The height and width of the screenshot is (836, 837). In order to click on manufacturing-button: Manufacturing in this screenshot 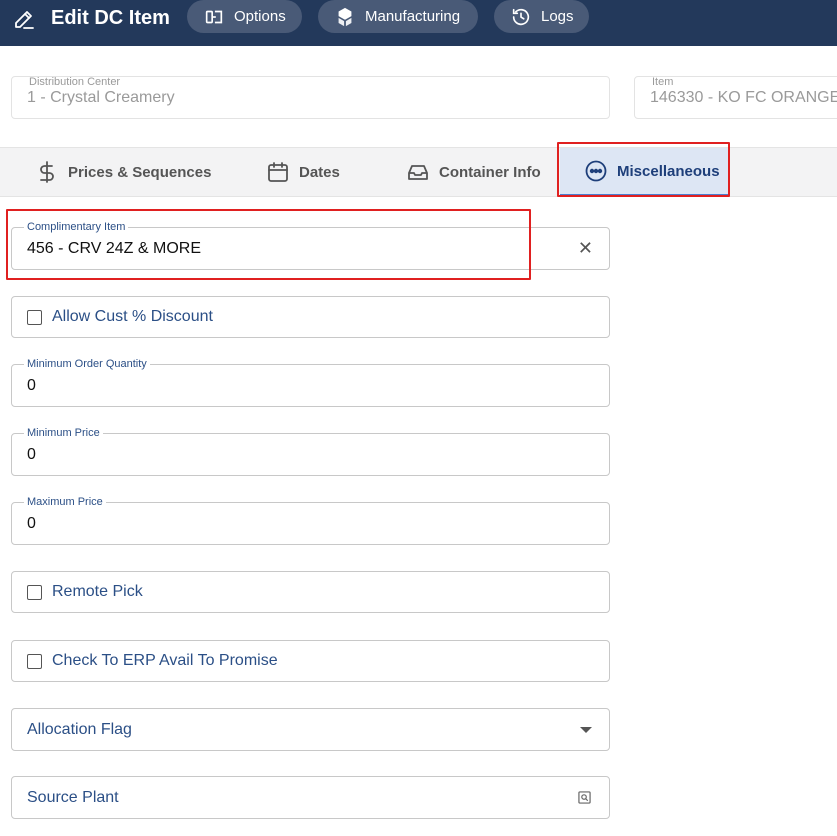, I will do `click(398, 16)`.